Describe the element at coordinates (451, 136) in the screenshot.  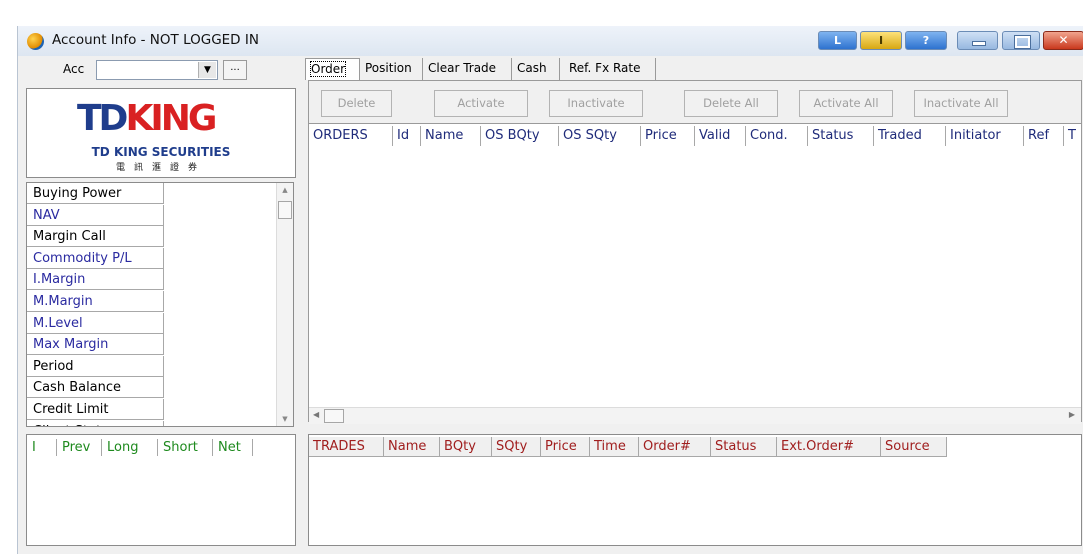
I see `order-column-header: Name` at that location.